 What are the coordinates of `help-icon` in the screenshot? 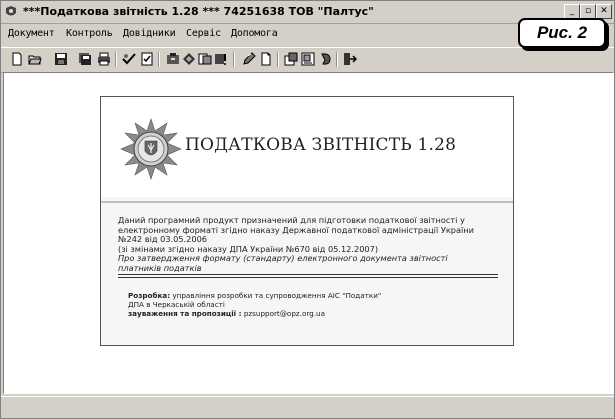 It's located at (325, 59).